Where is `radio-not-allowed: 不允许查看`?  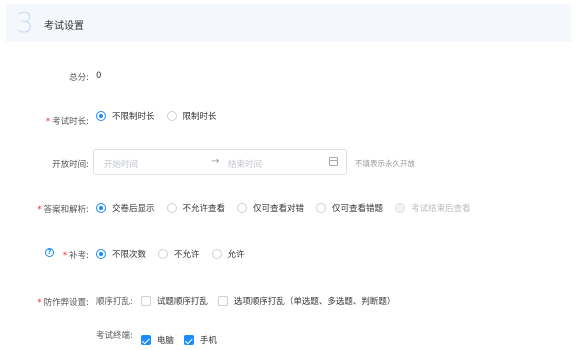 radio-not-allowed: 不允许查看 is located at coordinates (196, 208).